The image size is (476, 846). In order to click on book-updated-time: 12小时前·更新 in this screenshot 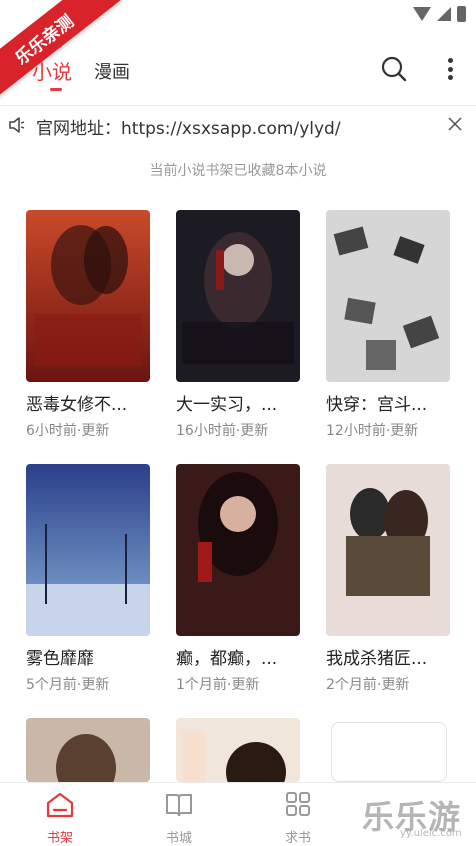, I will do `click(372, 431)`.